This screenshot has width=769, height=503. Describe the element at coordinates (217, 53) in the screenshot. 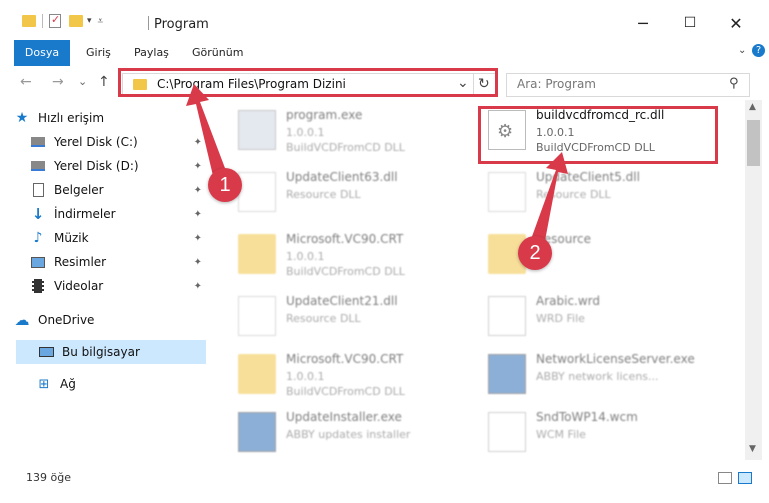

I see `tab-view: Görünüm` at that location.